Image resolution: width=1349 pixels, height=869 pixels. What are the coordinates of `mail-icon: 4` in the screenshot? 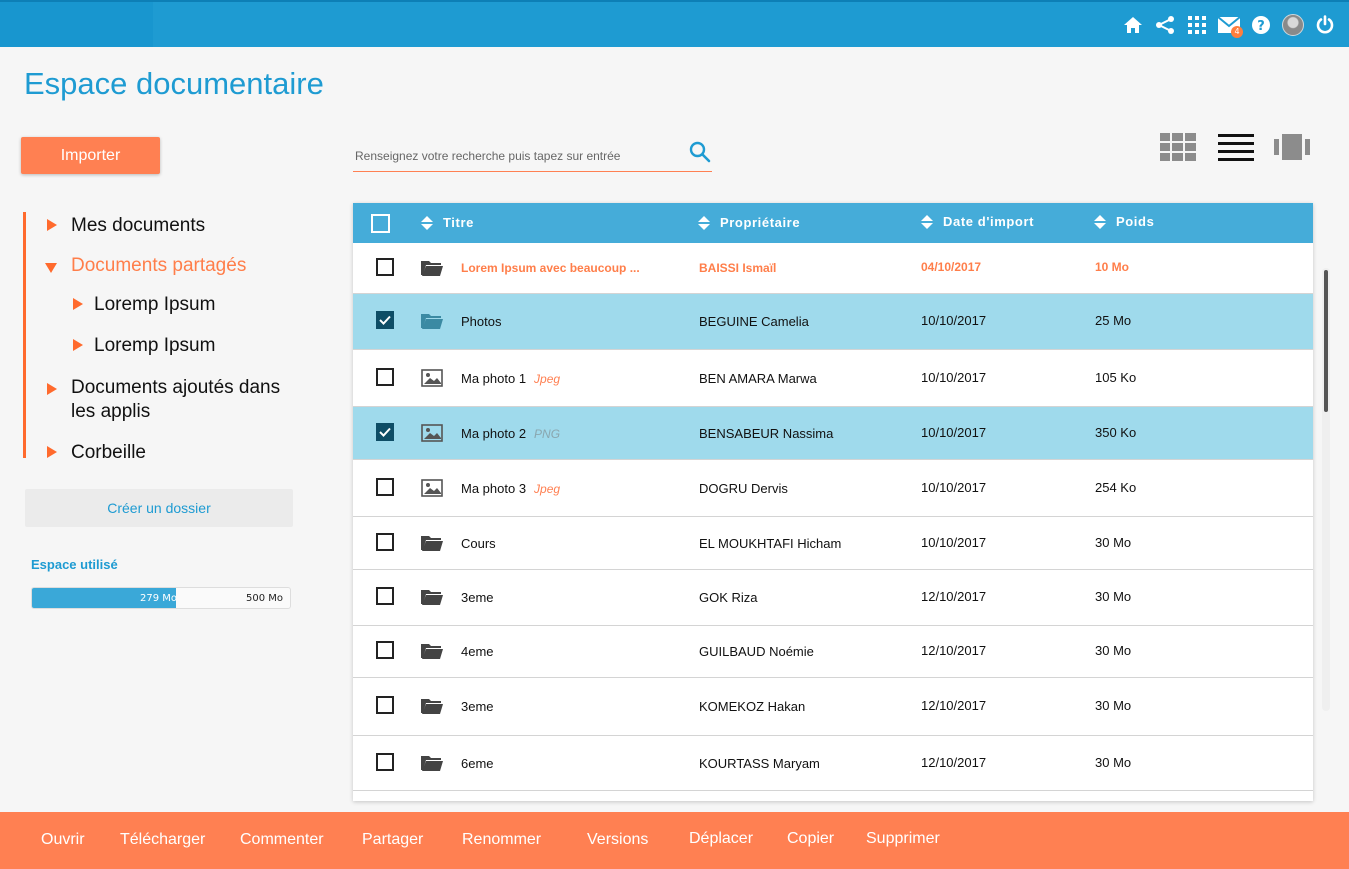 It's located at (1229, 25).